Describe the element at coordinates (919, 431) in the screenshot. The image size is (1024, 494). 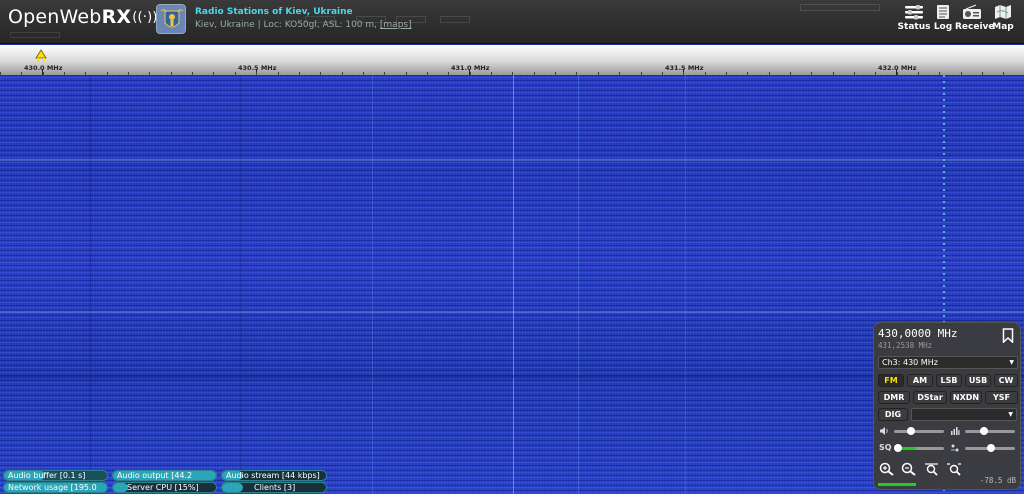
I see `volume-slider` at that location.